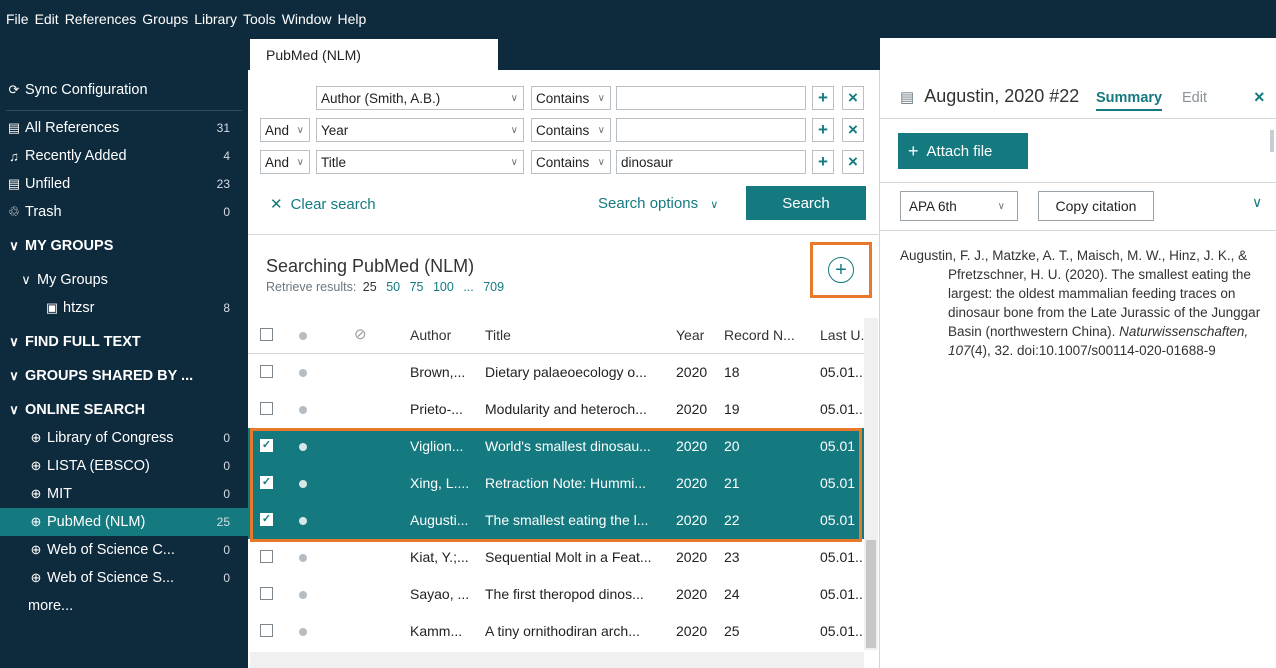 Image resolution: width=1276 pixels, height=668 pixels. What do you see at coordinates (841, 557) in the screenshot?
I see `cell-last: 05.01..` at bounding box center [841, 557].